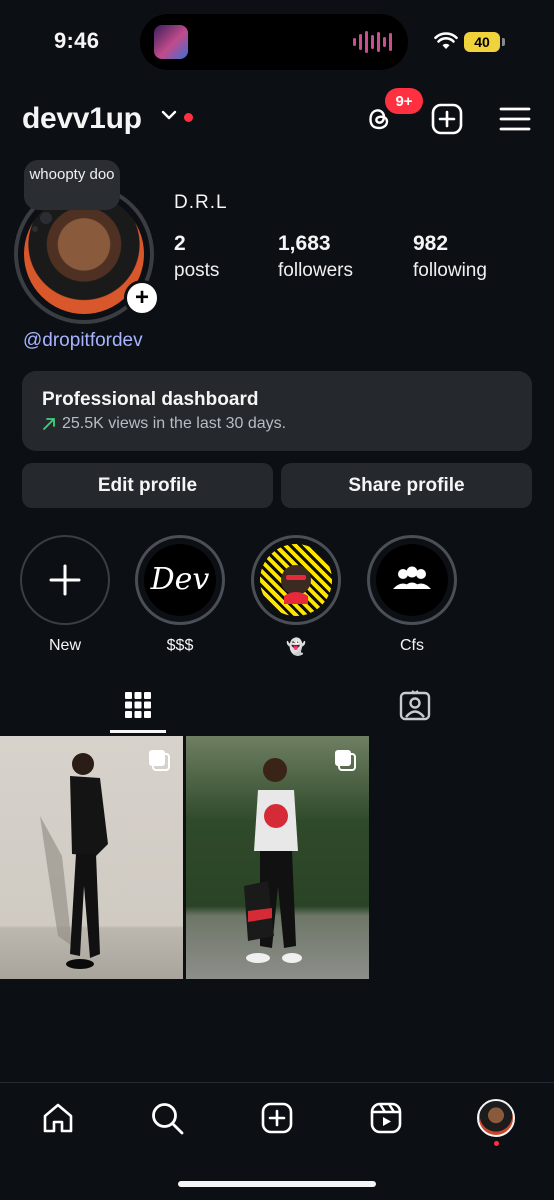 The width and height of the screenshot is (554, 1200). Describe the element at coordinates (274, 42) in the screenshot. I see `dynamic-island` at that location.